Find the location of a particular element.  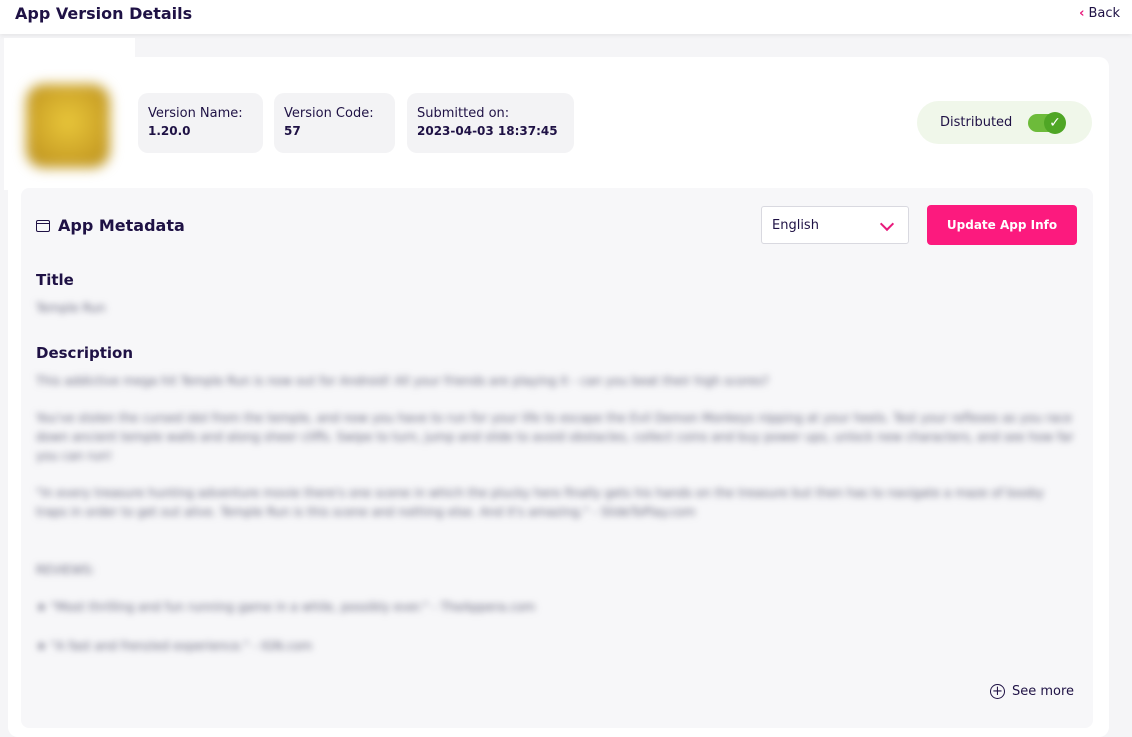

version-name-value: 1.20.0 is located at coordinates (169, 131).